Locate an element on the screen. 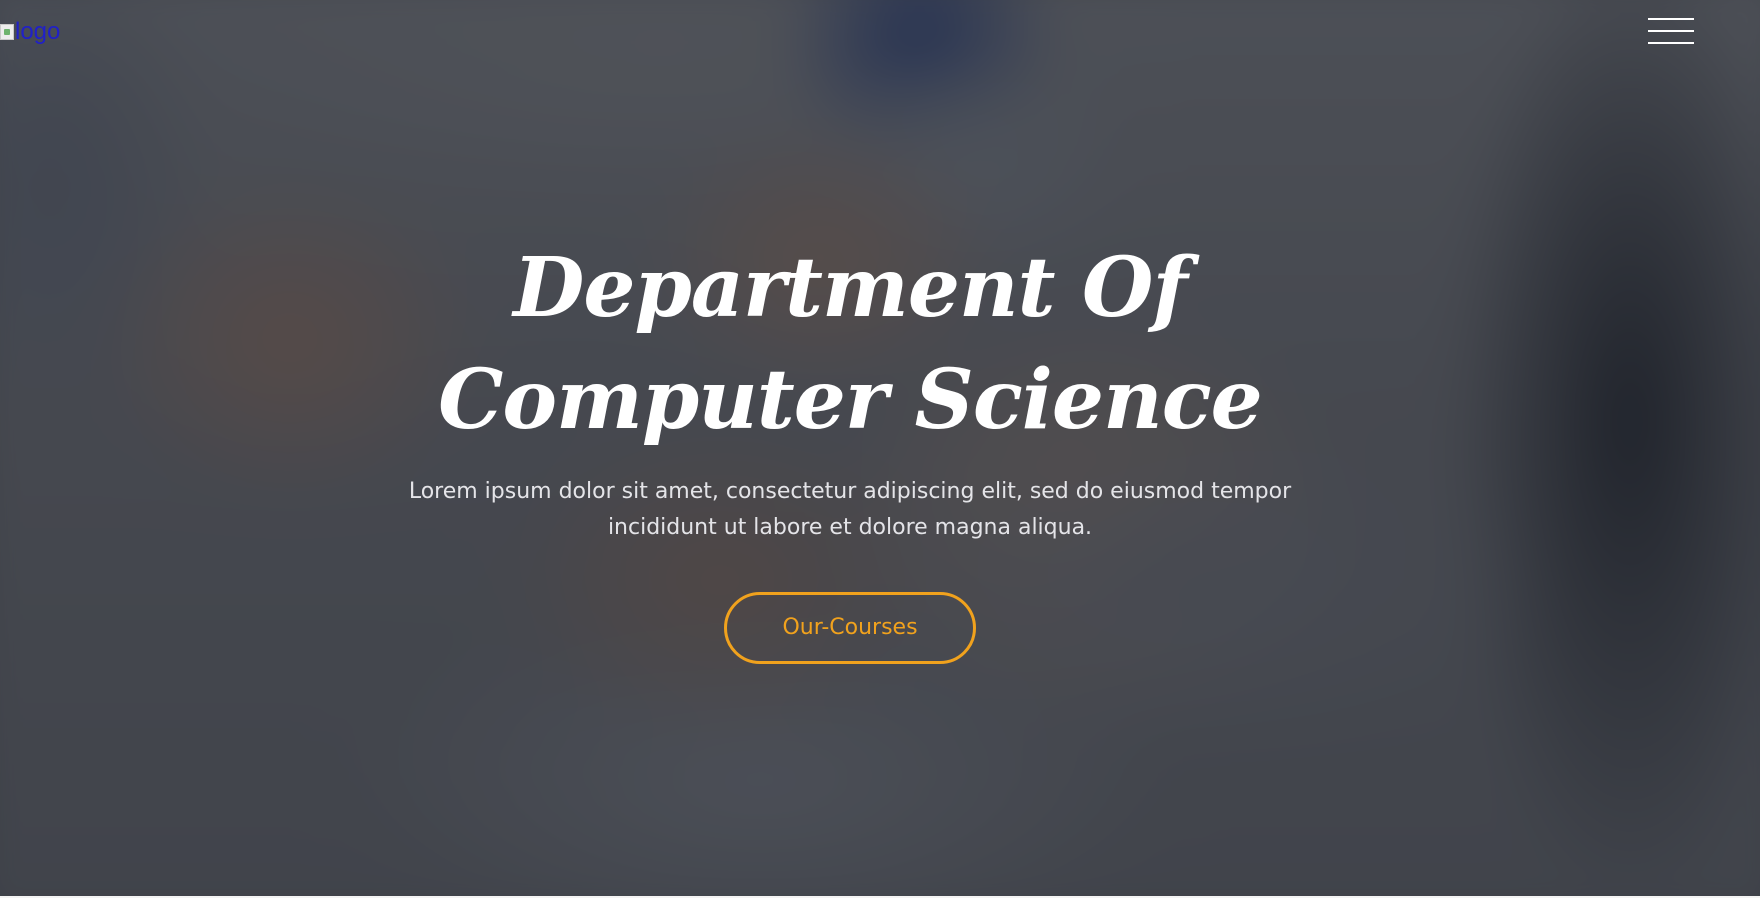 The height and width of the screenshot is (898, 1760). broken-image-icon is located at coordinates (7, 32).